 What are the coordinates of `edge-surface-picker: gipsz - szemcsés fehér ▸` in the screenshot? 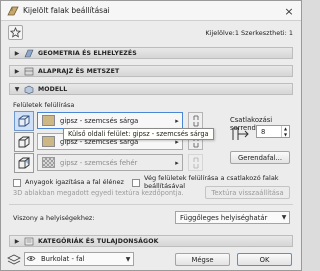 It's located at (110, 162).